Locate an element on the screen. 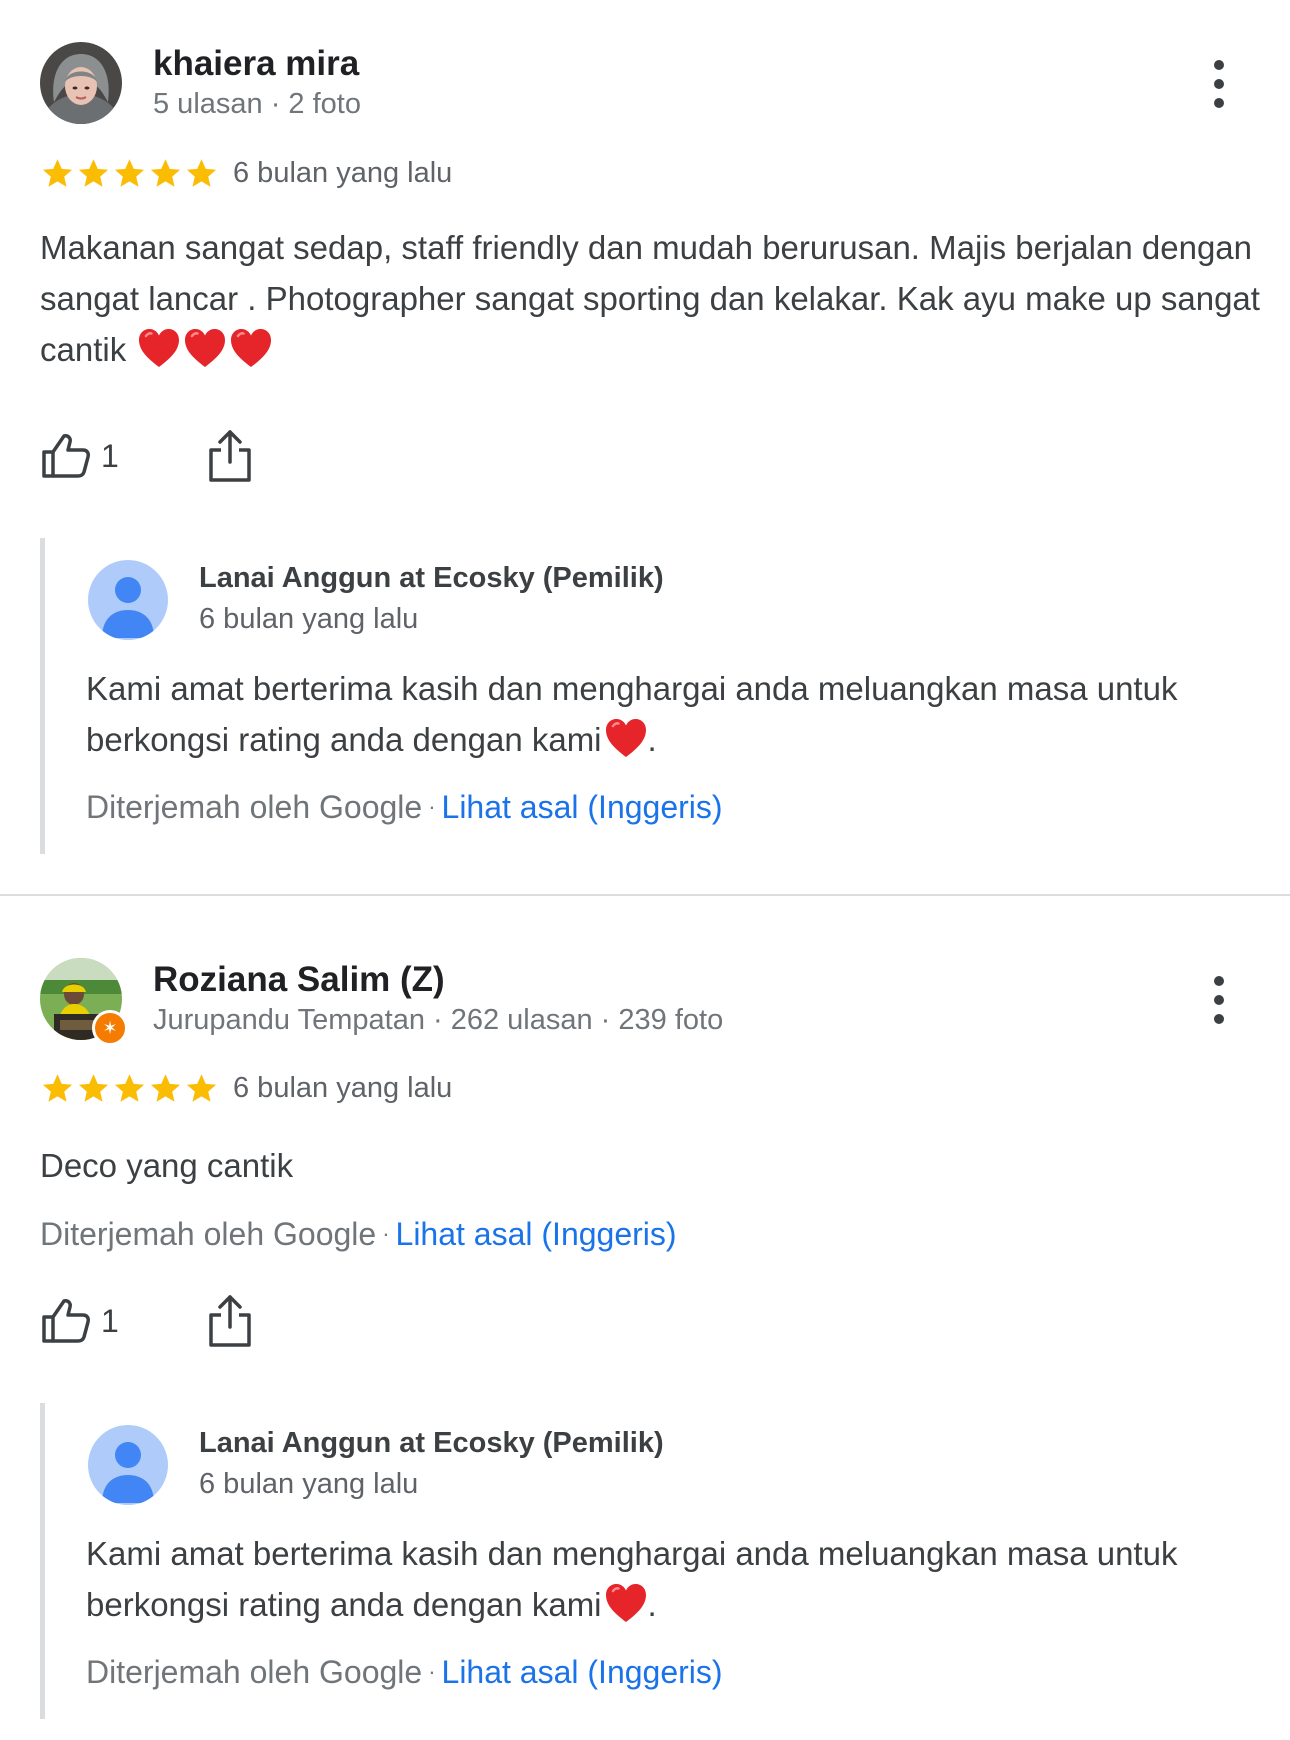 This screenshot has height=1740, width=1290. user-photo-icon is located at coordinates (81, 83).